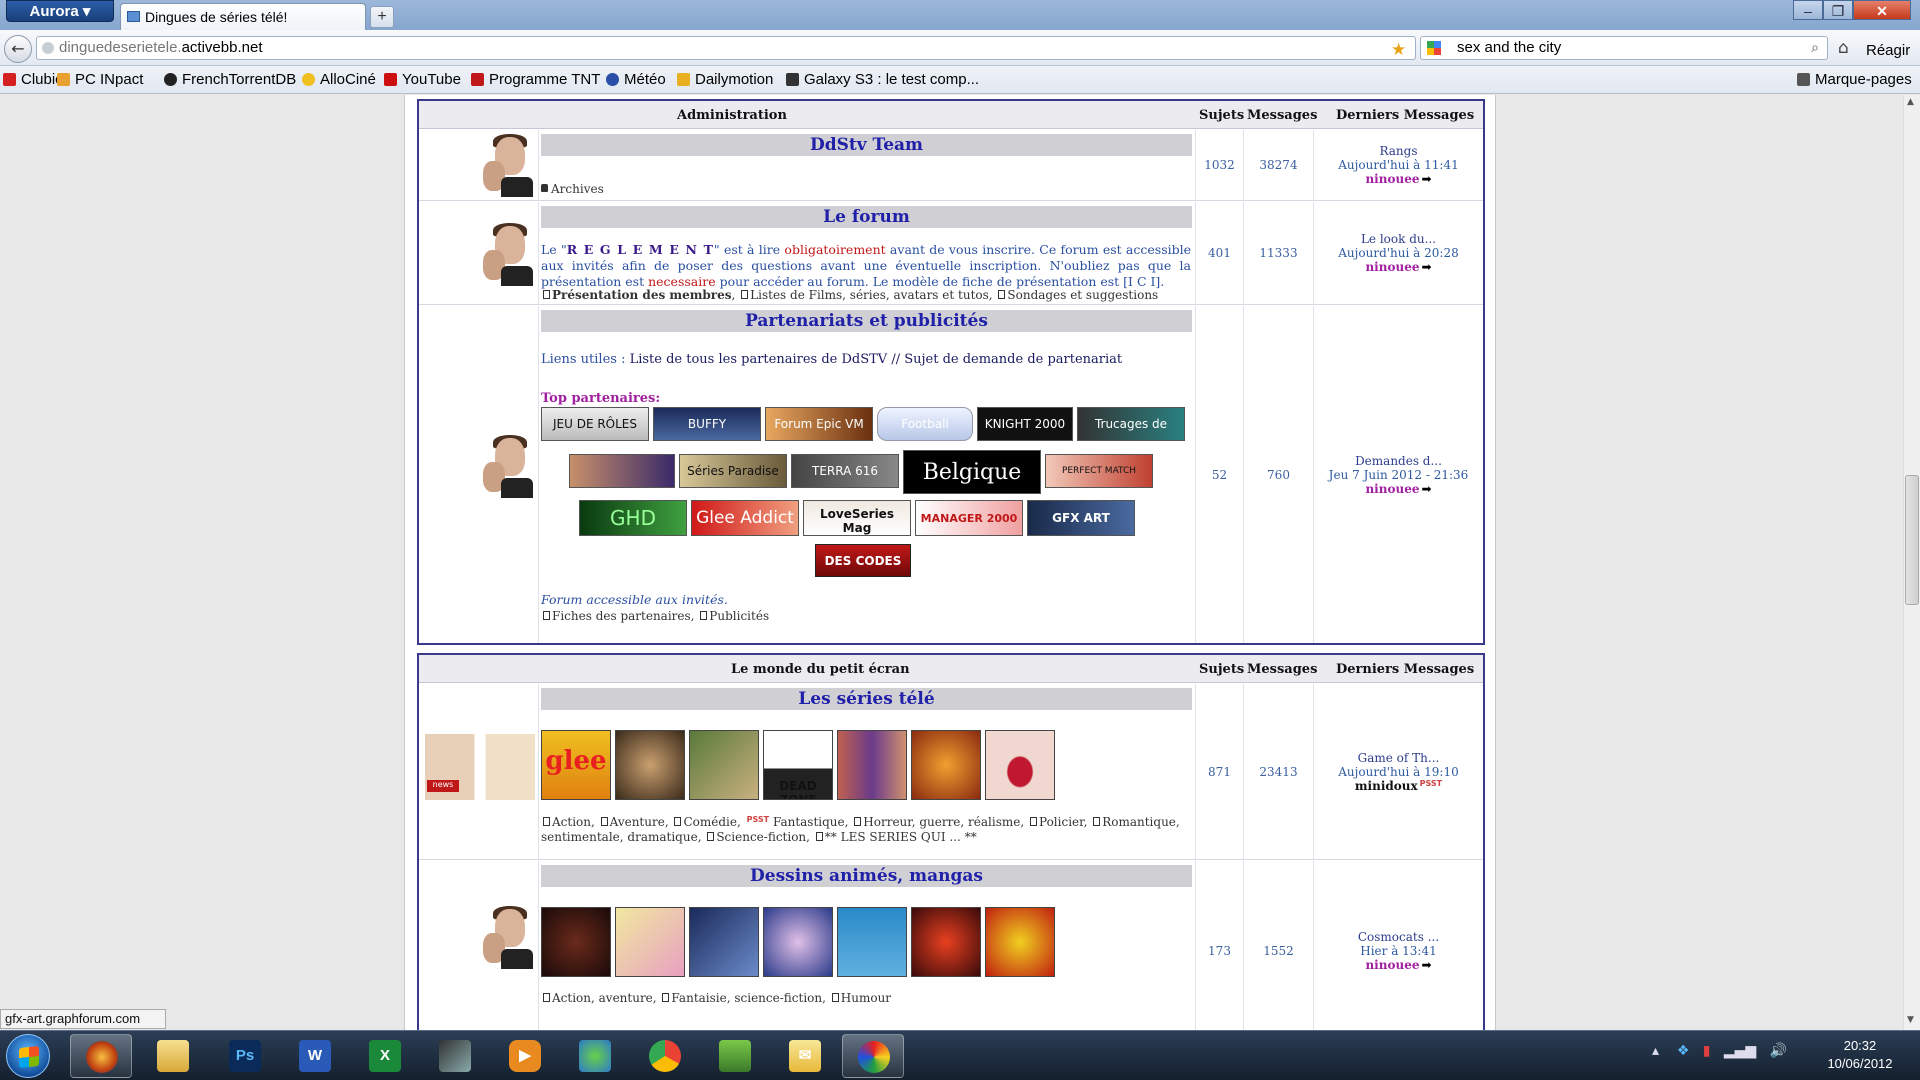  What do you see at coordinates (1025, 424) in the screenshot?
I see `partner-banner: KNIGHT 2000` at bounding box center [1025, 424].